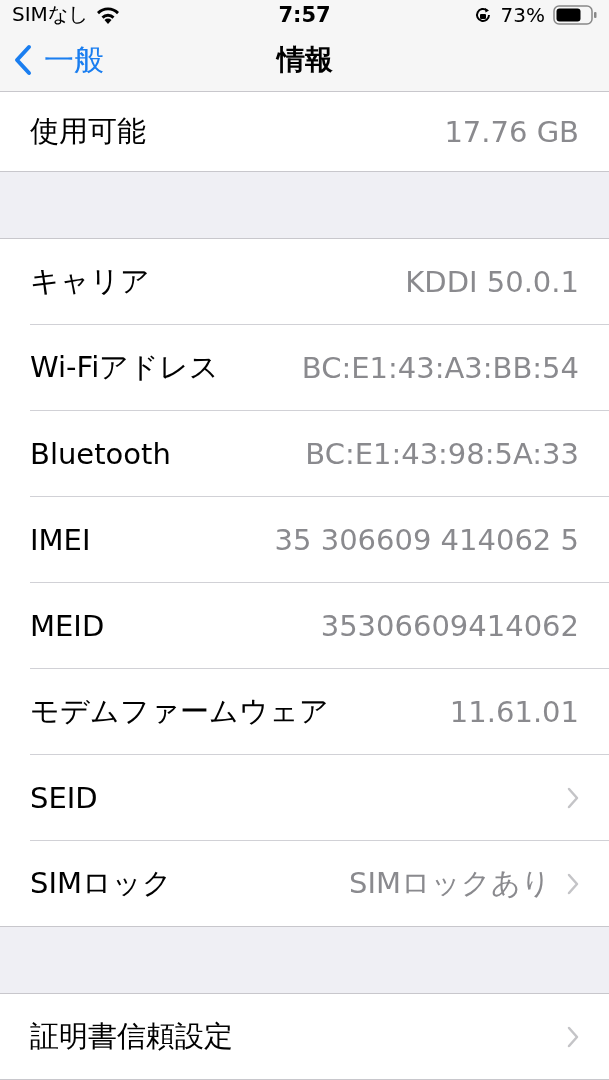 Image resolution: width=609 pixels, height=1080 pixels. What do you see at coordinates (59, 60) in the screenshot?
I see `back-button: 一般` at bounding box center [59, 60].